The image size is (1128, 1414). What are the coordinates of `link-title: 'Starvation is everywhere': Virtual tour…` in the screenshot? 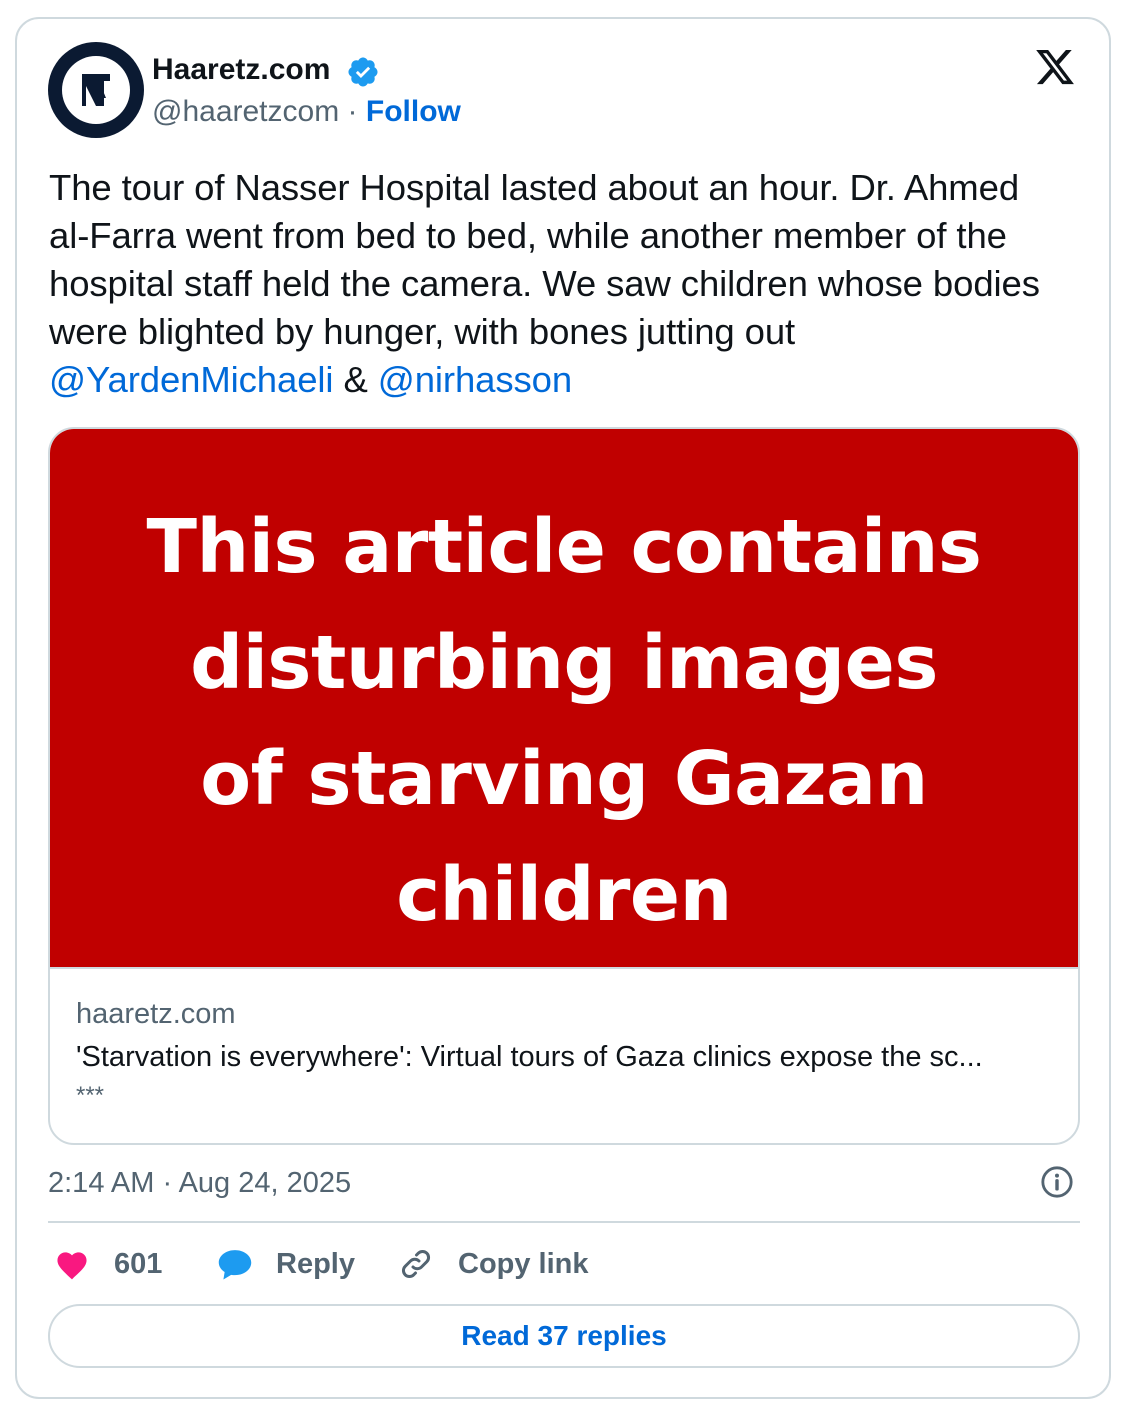 It's located at (529, 1057).